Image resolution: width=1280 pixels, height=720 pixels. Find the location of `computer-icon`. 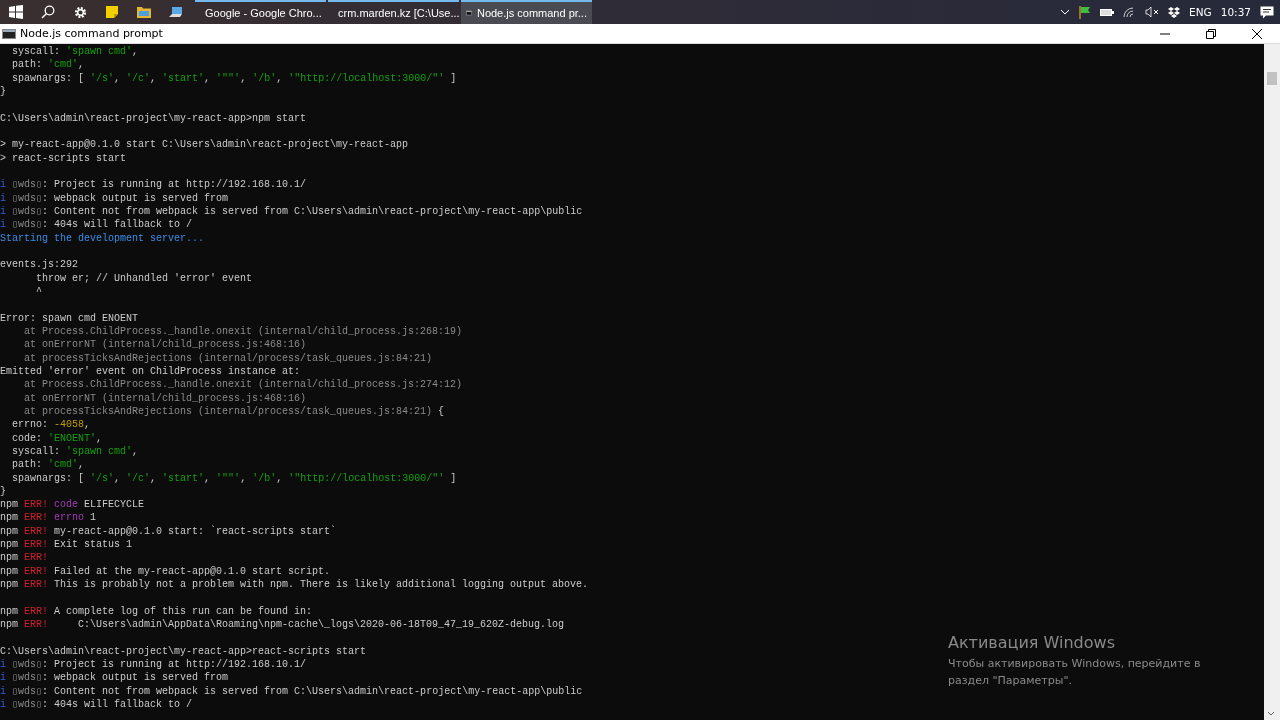

computer-icon is located at coordinates (176, 12).